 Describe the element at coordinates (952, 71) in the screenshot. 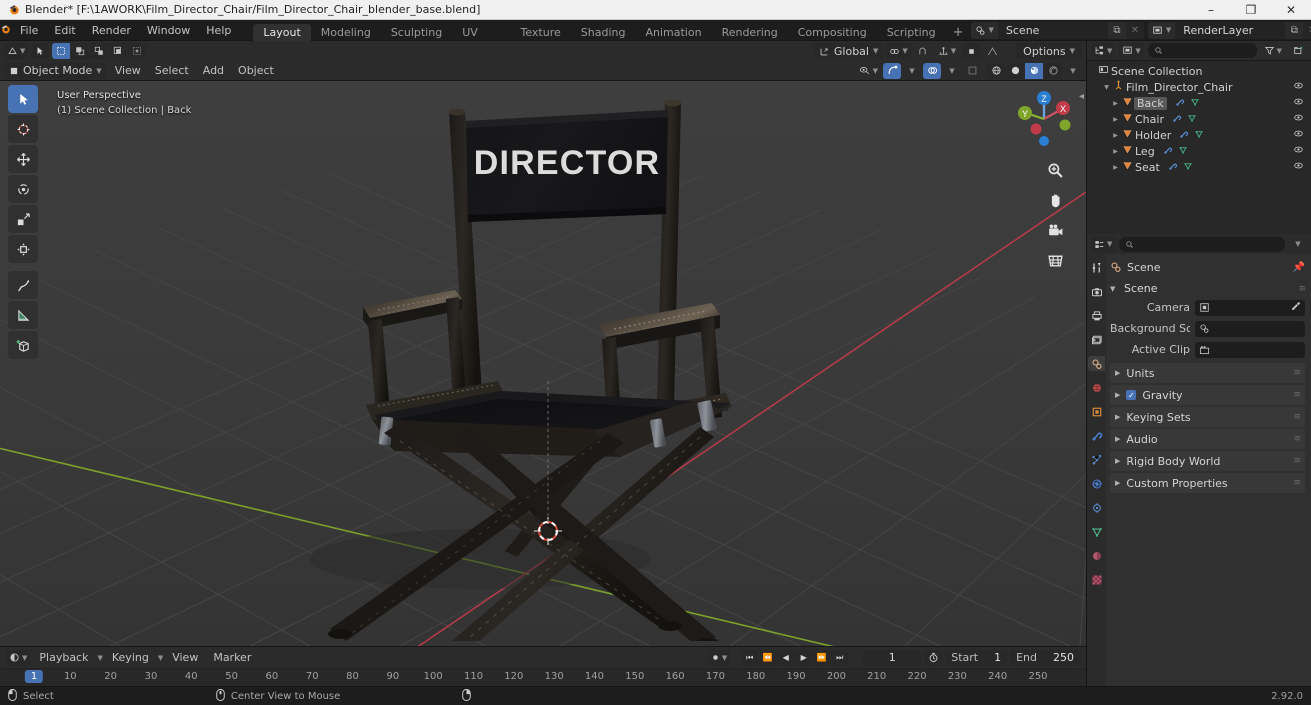

I see `overlays-dropdown: ▼` at that location.